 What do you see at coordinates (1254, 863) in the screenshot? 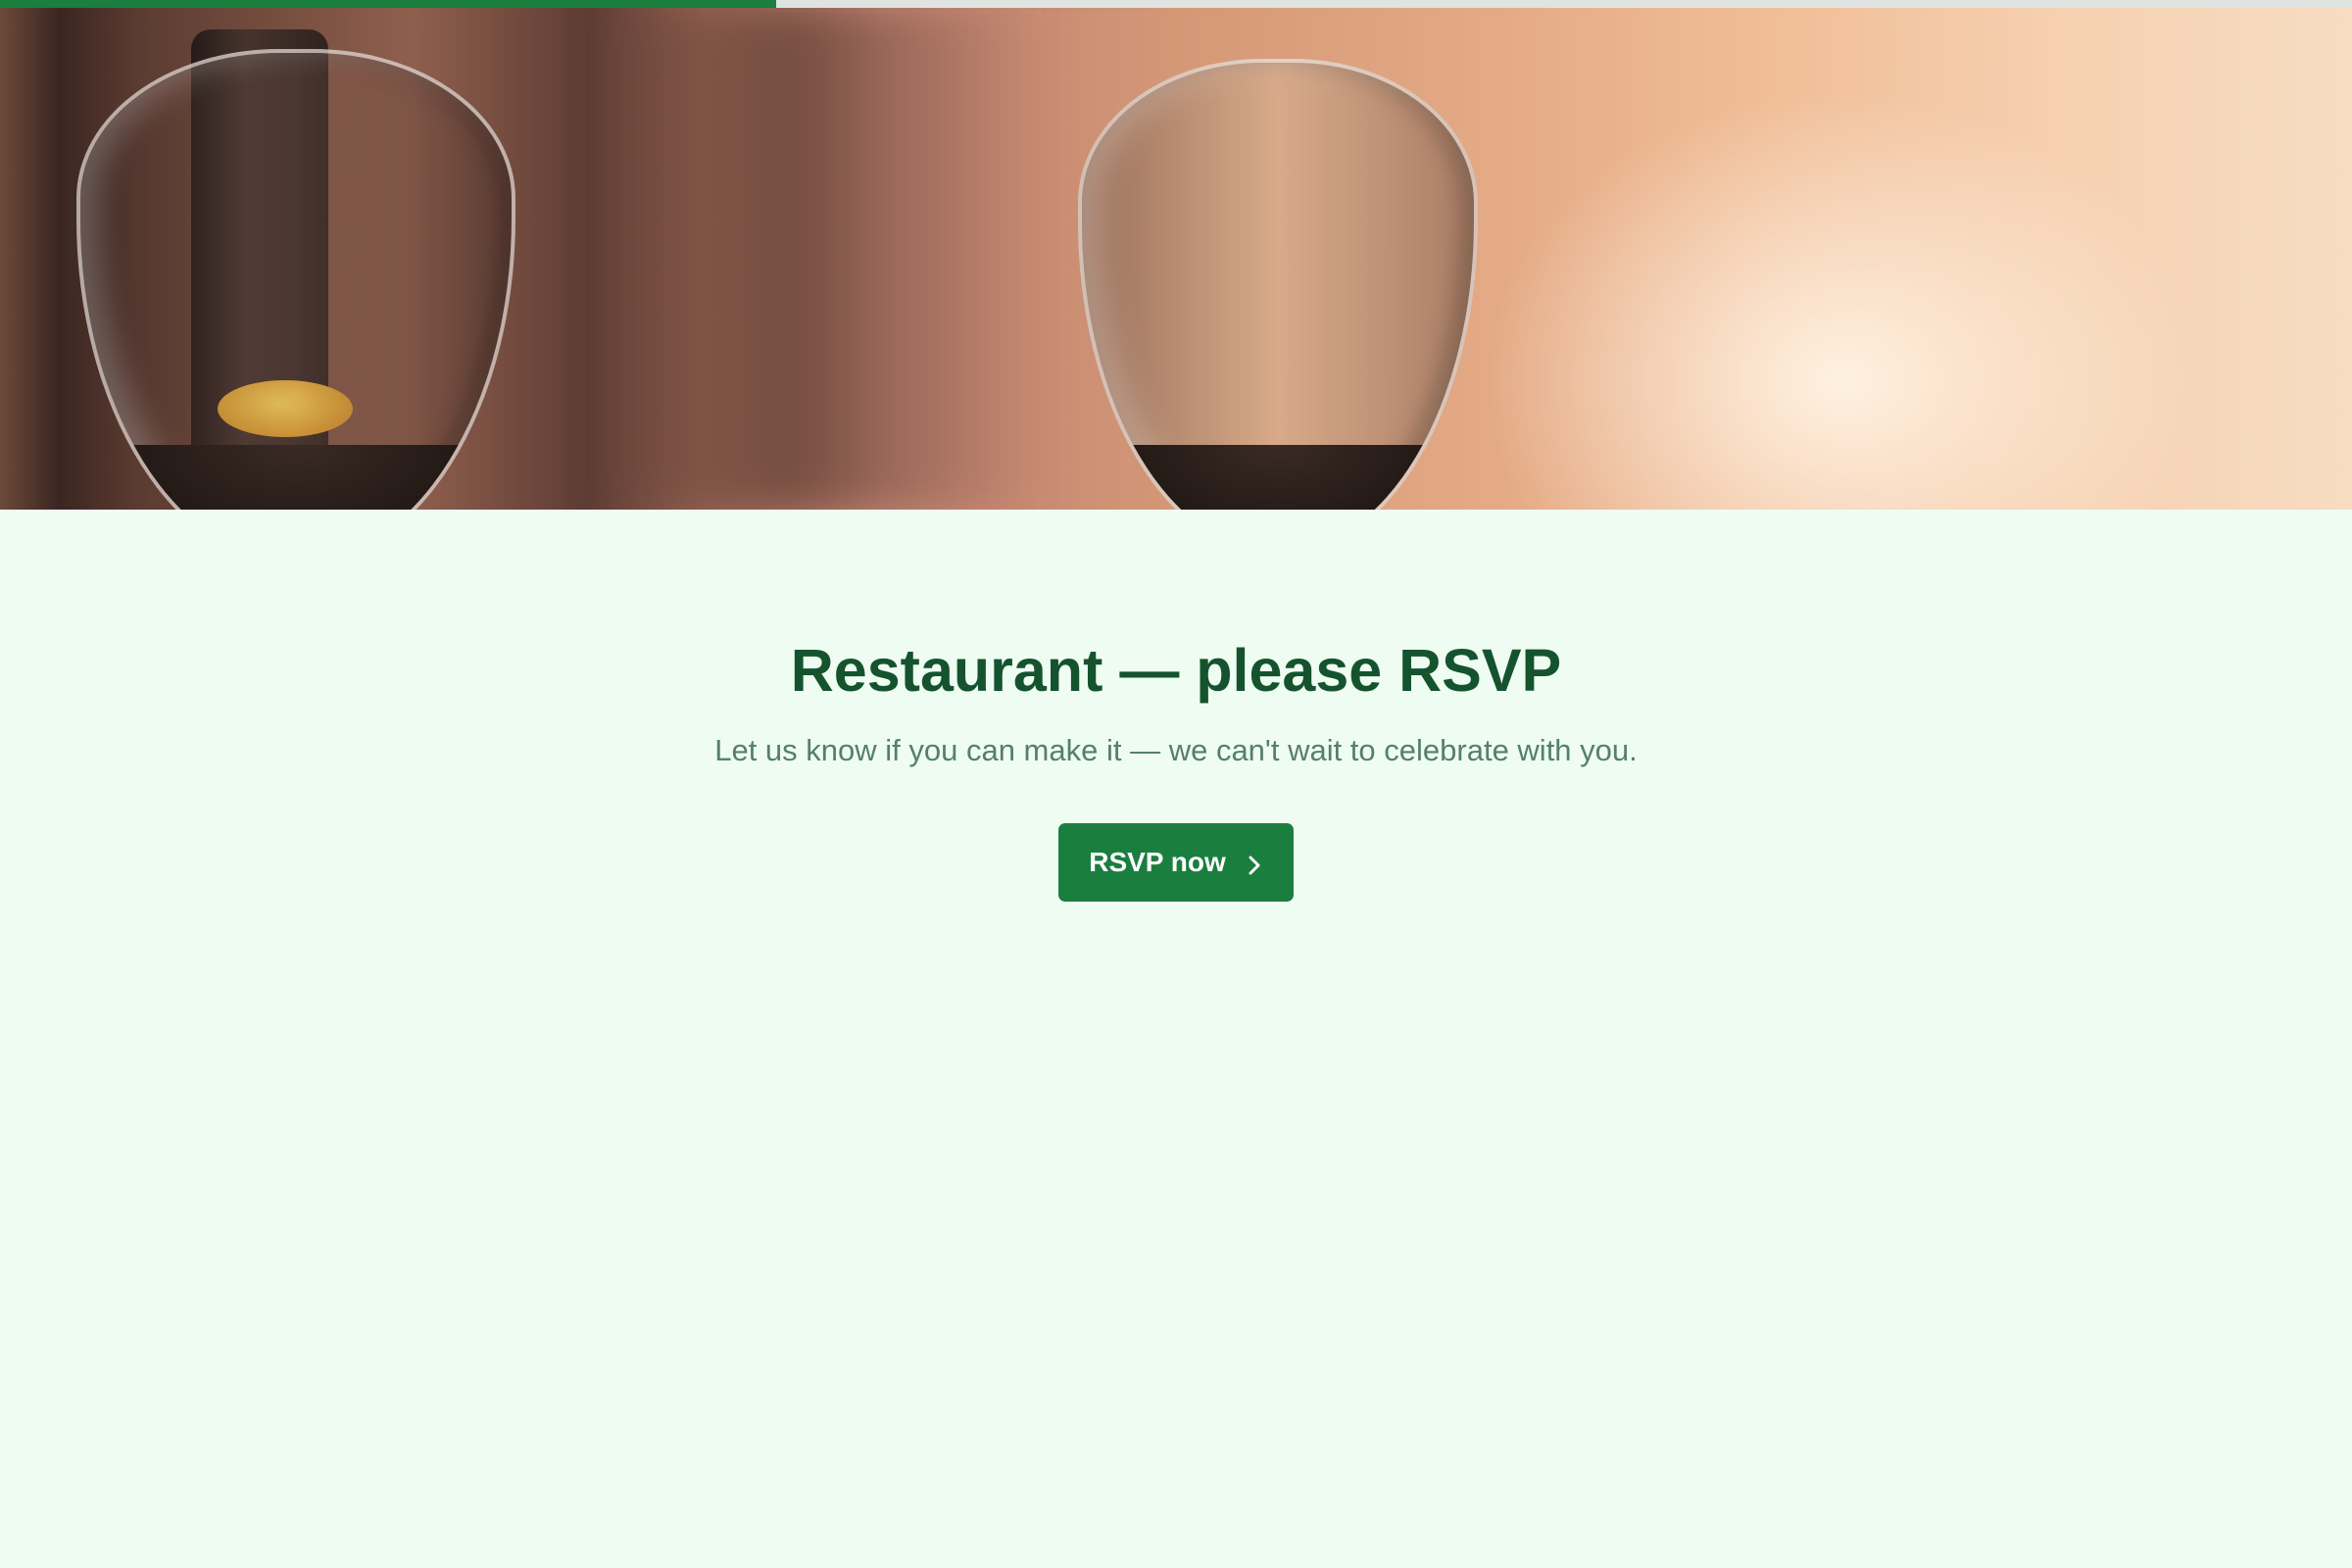
I see `chevron-right-icon` at bounding box center [1254, 863].